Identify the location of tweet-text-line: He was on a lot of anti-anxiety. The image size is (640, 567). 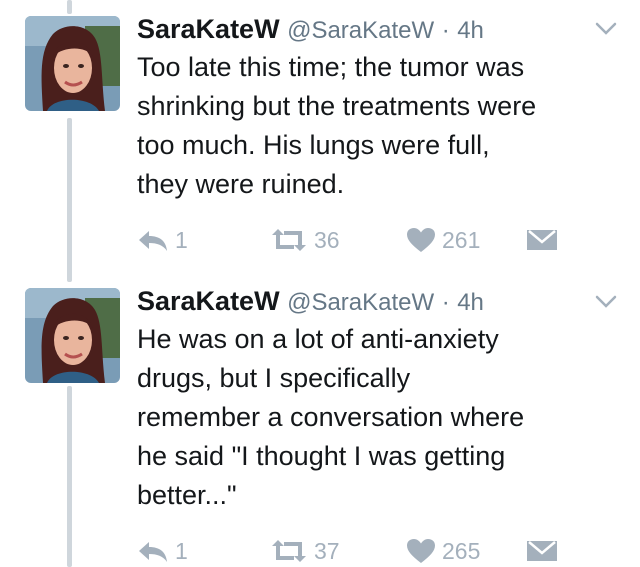
(318, 339).